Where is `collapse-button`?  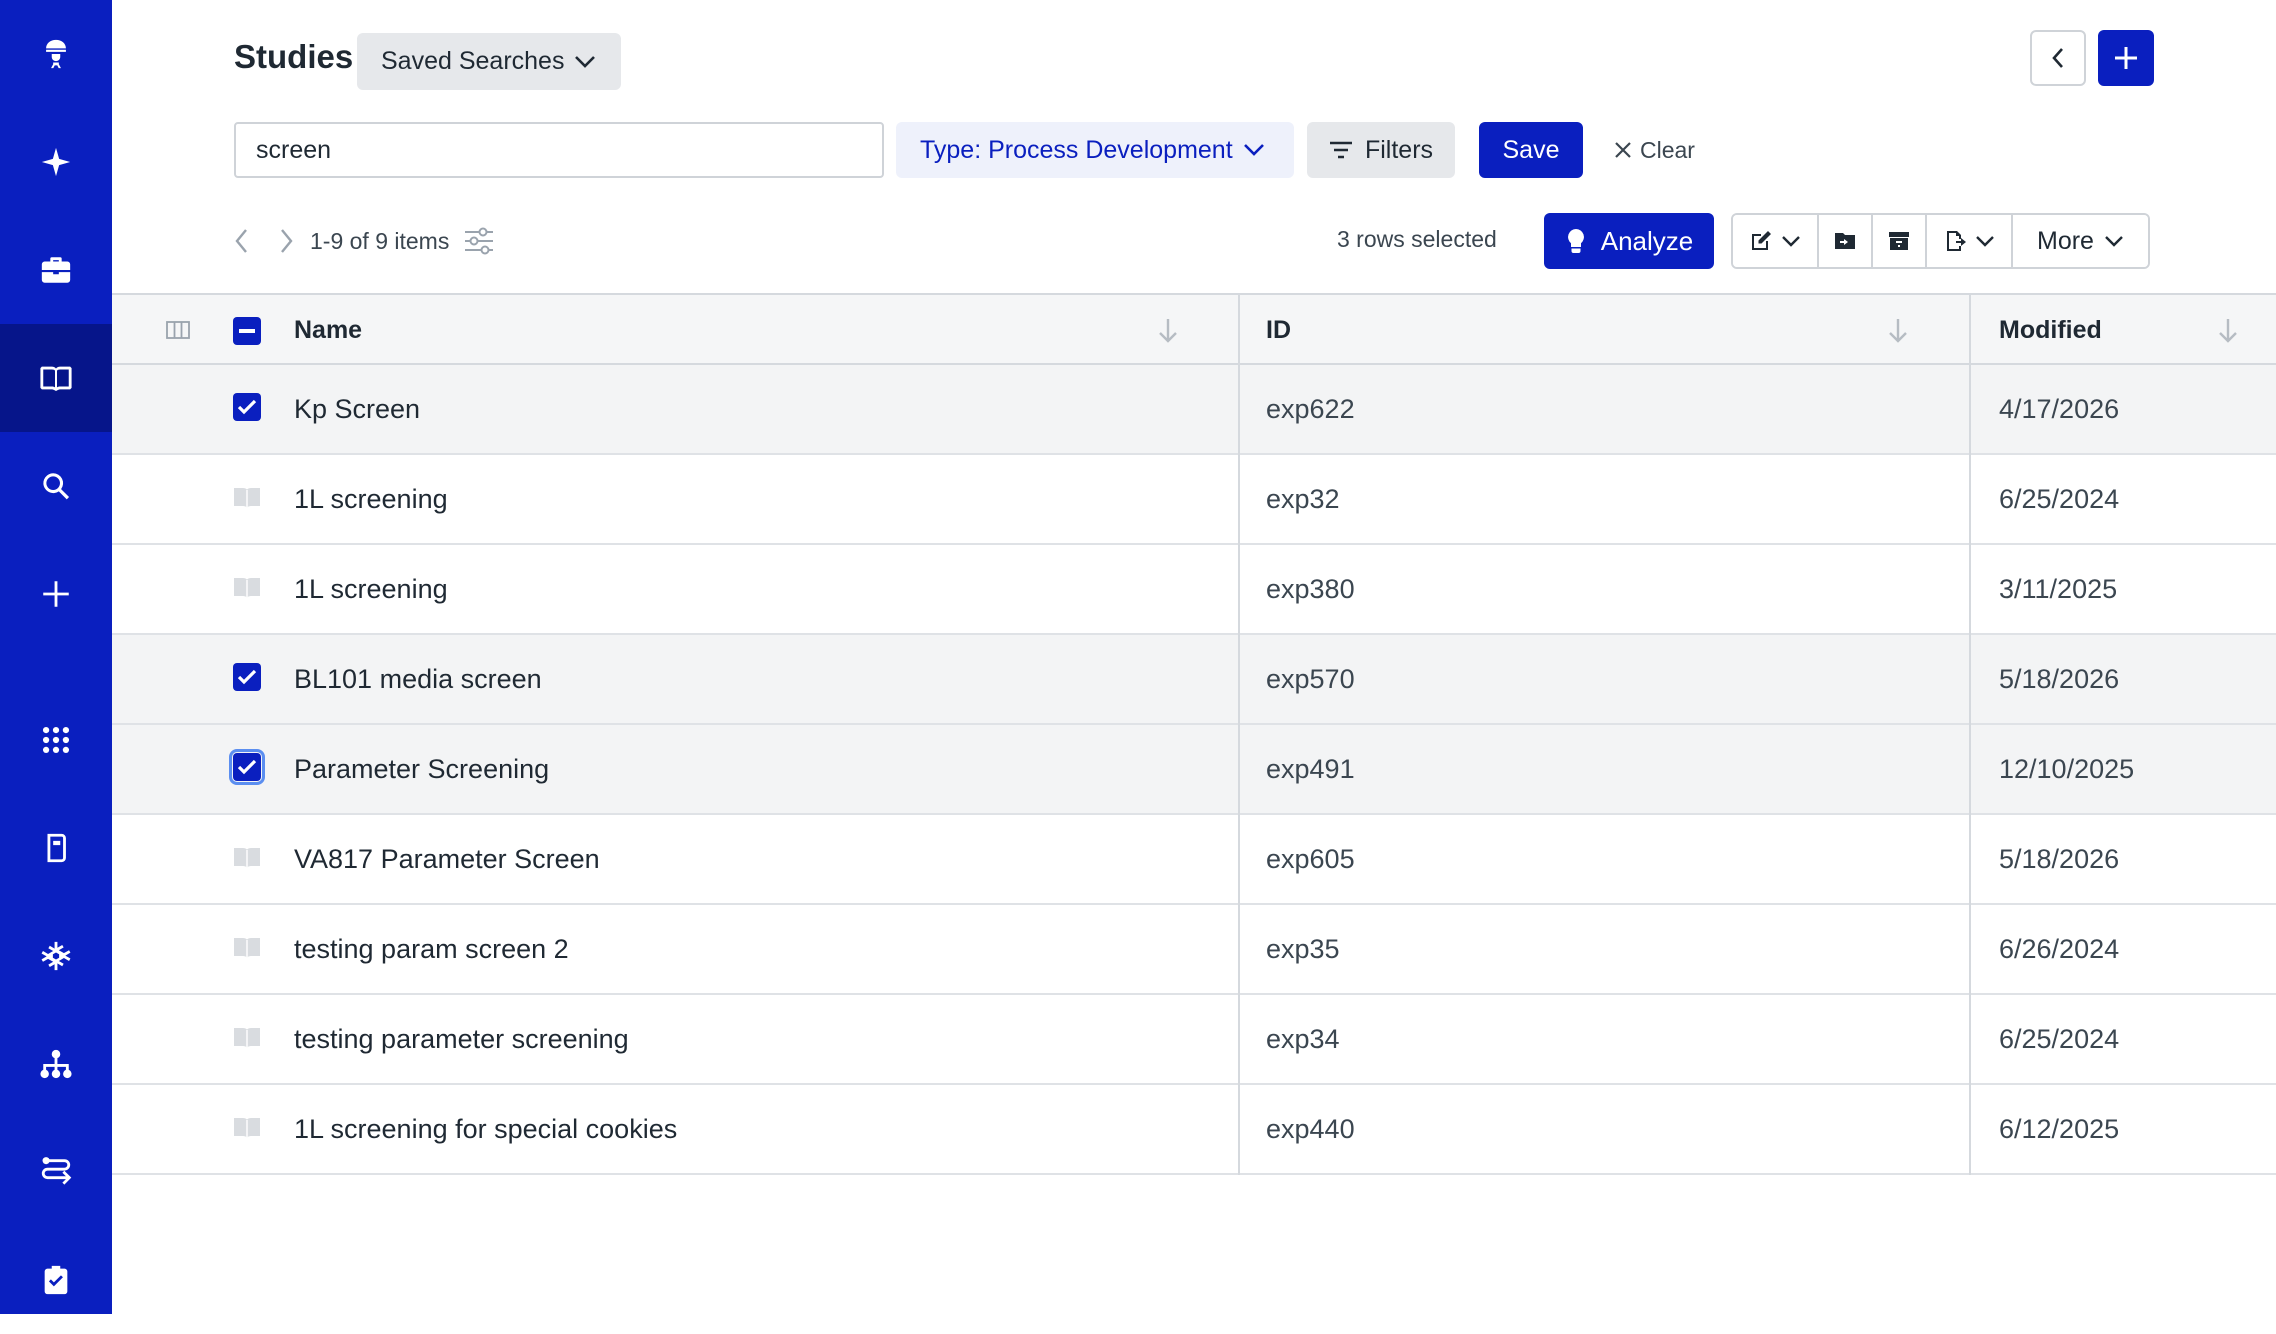
collapse-button is located at coordinates (2058, 58).